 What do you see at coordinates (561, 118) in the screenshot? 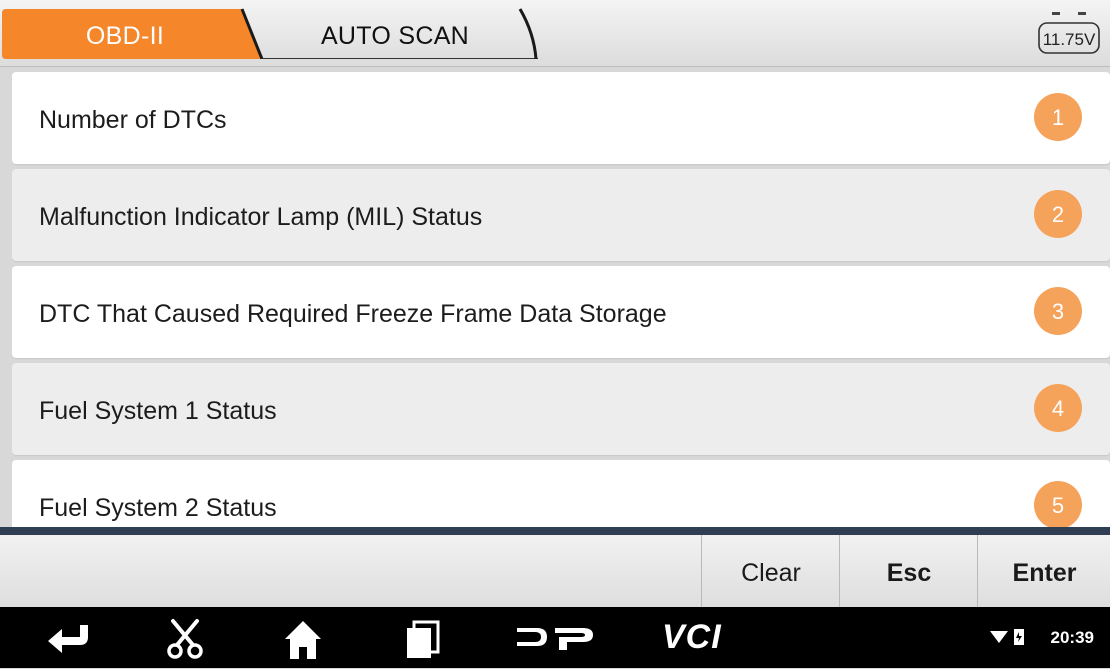
I see `list-item: Number of DTCs 1` at bounding box center [561, 118].